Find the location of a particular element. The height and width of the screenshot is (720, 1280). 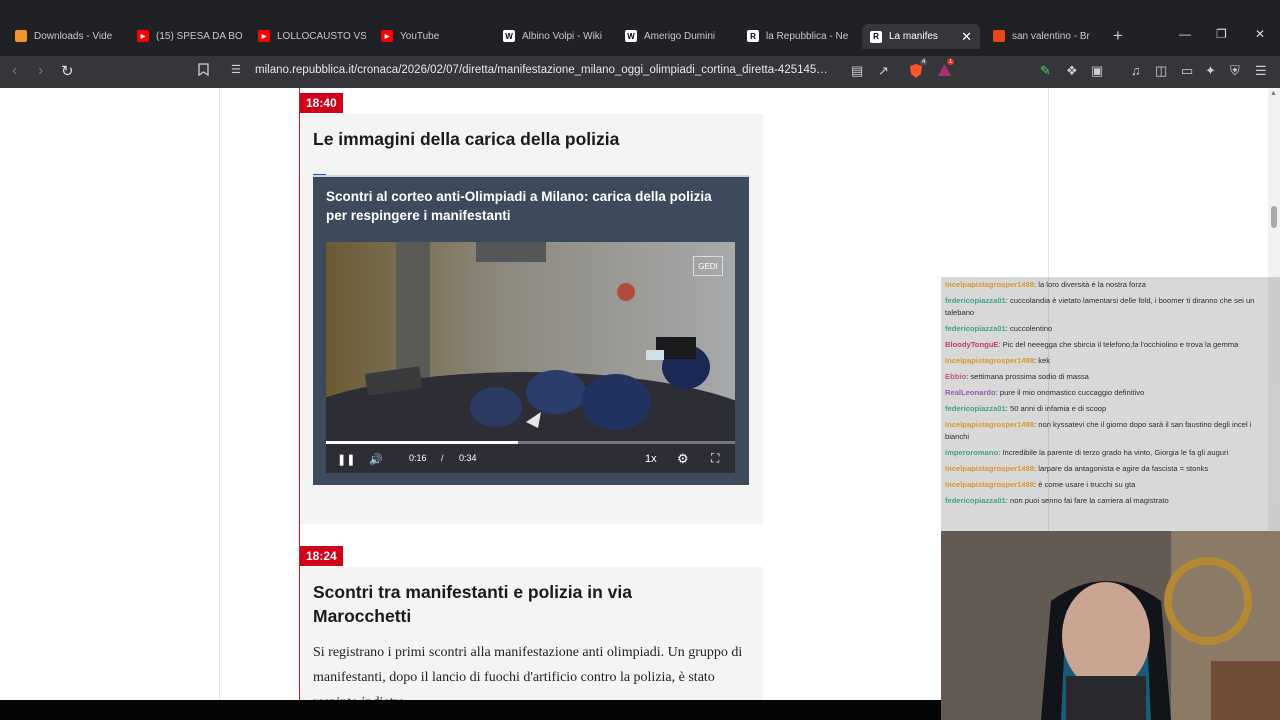

tab-title: (15) SPESA DA BO is located at coordinates (199, 36).